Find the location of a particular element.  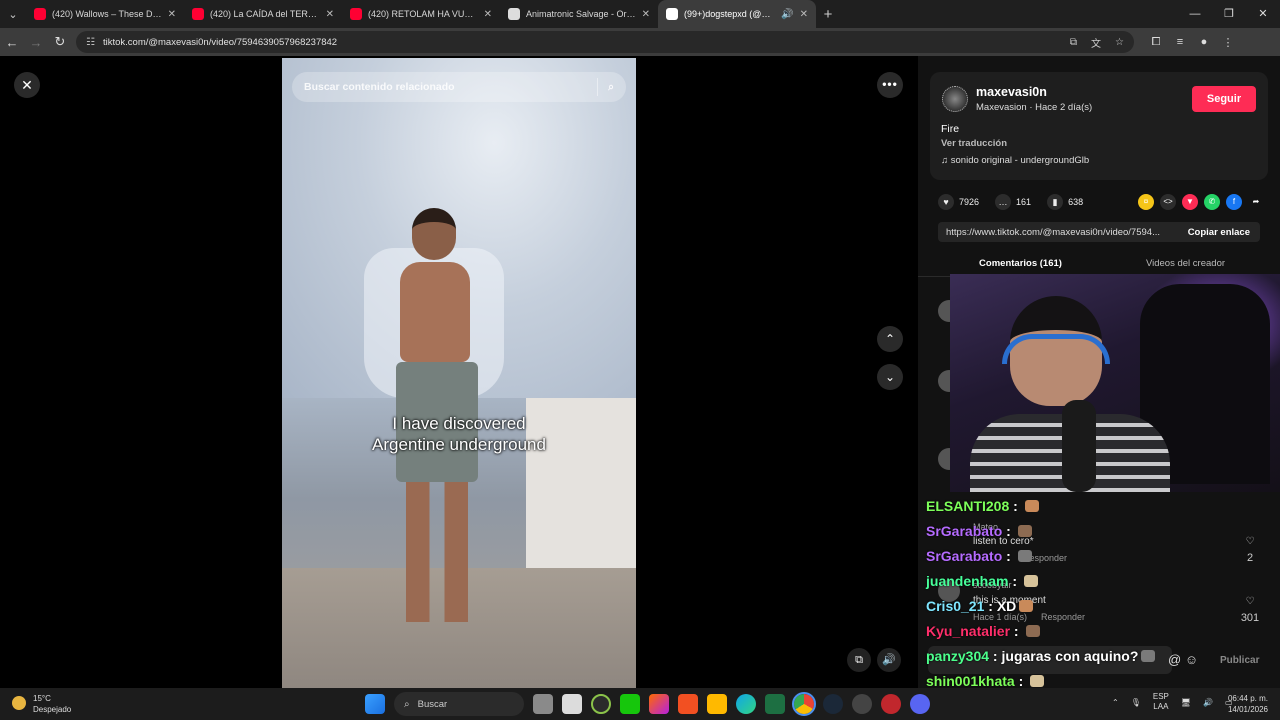

copy-link-button: Copiar enlace is located at coordinates (1219, 232).